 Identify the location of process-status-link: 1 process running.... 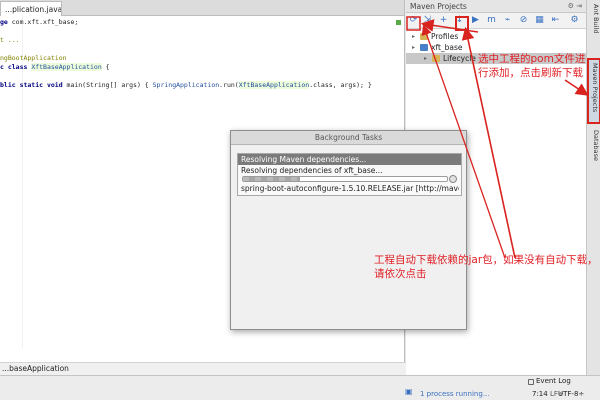
(455, 394).